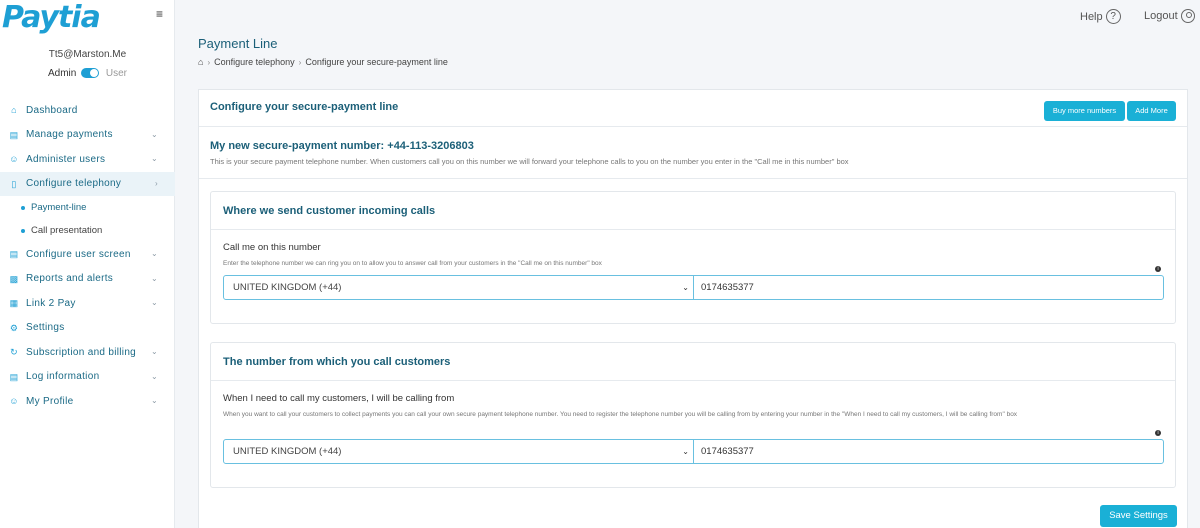 This screenshot has width=1200, height=528. I want to click on help-label: Help, so click(1091, 16).